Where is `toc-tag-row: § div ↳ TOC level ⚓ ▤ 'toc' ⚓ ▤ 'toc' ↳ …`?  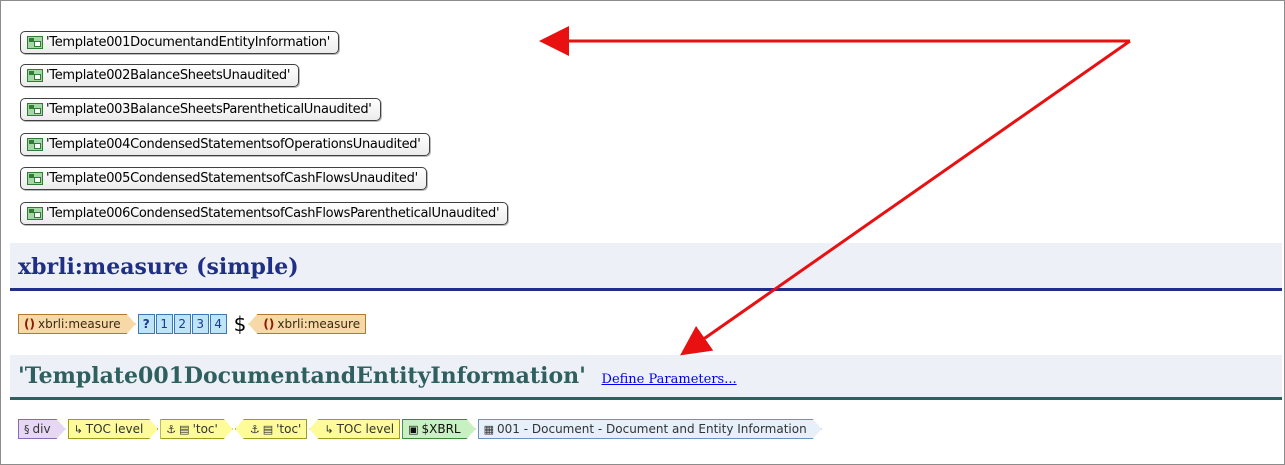 toc-tag-row: § div ↳ TOC level ⚓ ▤ 'toc' ⚓ ▤ 'toc' ↳ … is located at coordinates (421, 429).